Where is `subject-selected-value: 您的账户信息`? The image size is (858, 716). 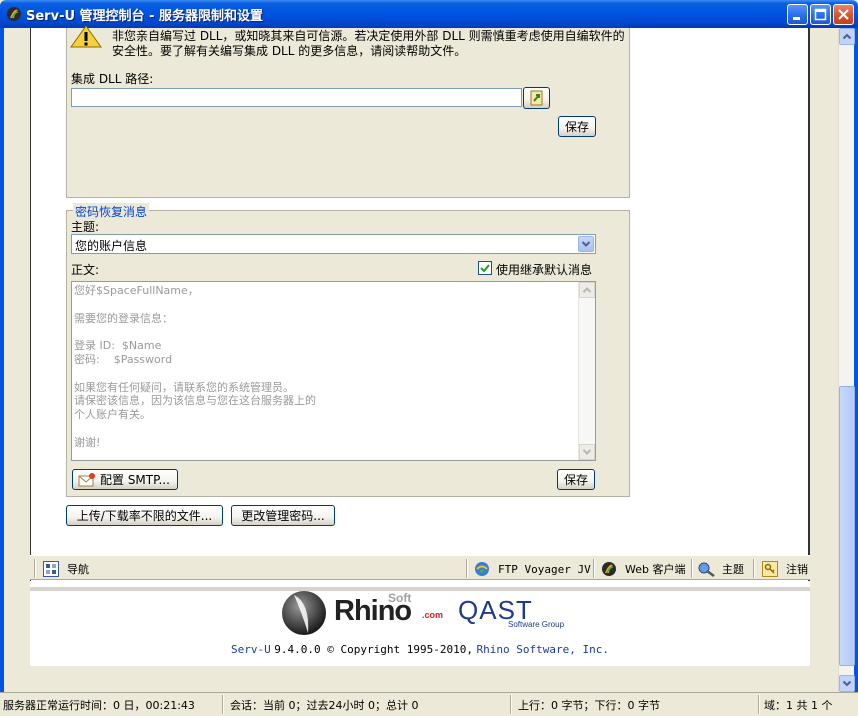 subject-selected-value: 您的账户信息 is located at coordinates (111, 246).